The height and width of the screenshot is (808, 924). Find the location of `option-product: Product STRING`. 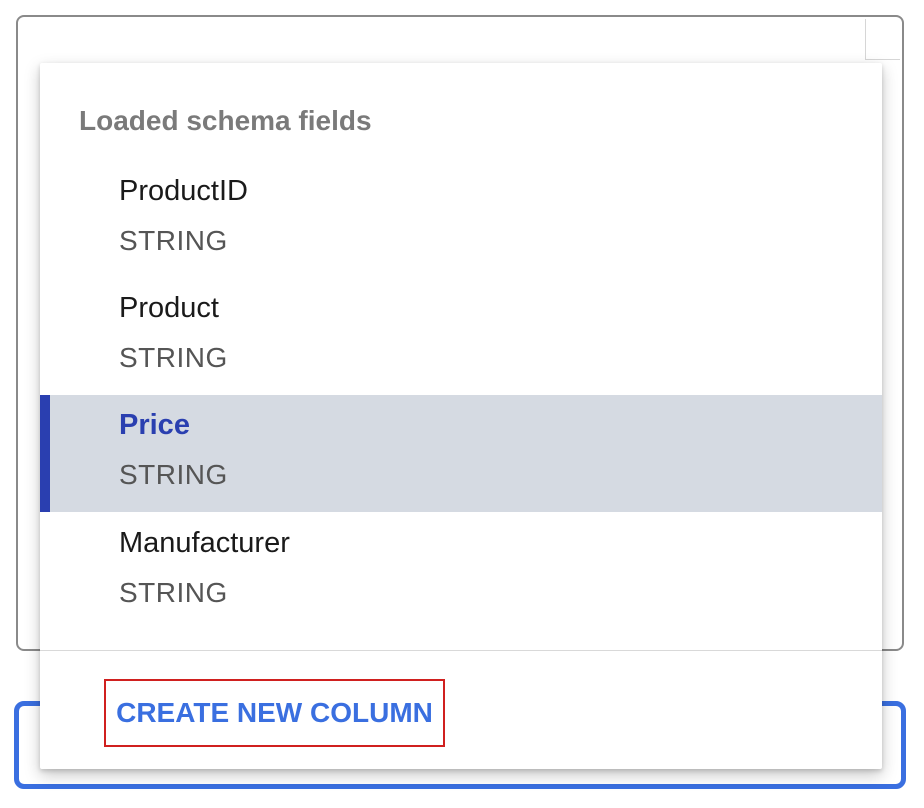

option-product: Product STRING is located at coordinates (461, 336).